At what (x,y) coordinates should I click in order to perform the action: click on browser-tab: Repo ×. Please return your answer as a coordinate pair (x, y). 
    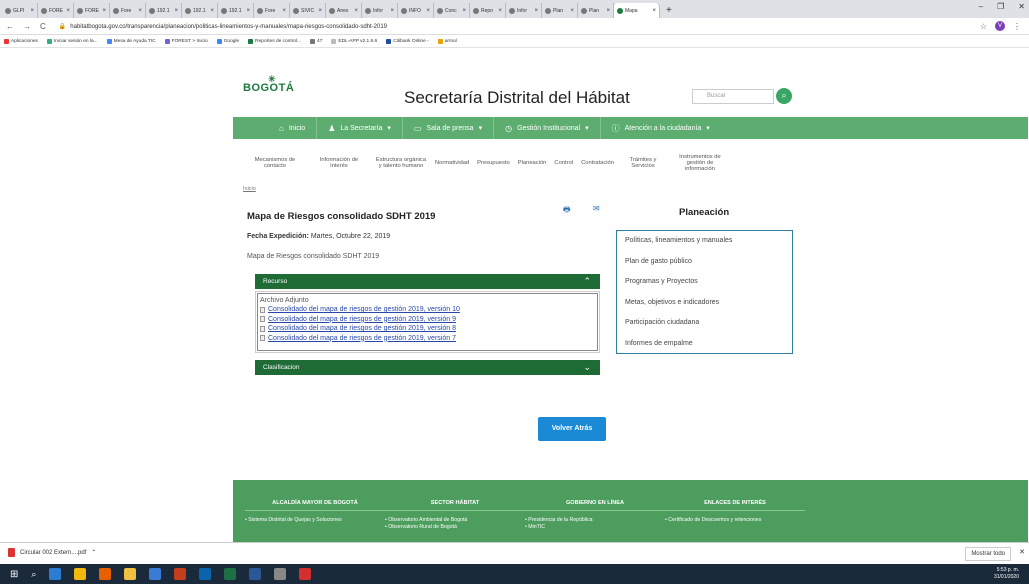
    Looking at the image, I should click on (488, 10).